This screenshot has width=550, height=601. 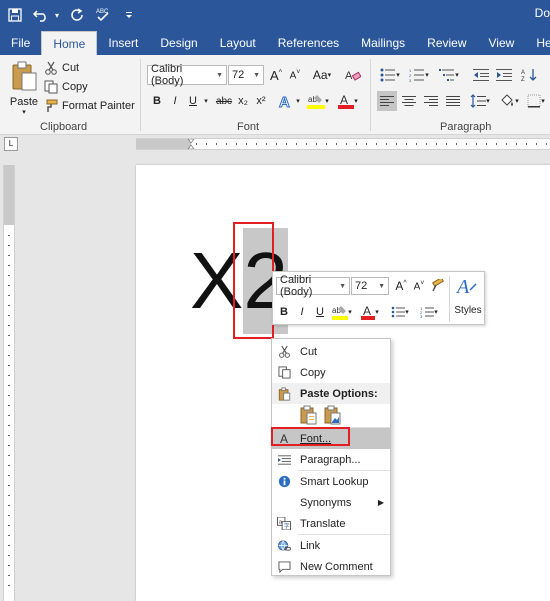 I want to click on decrease-indent-button, so click(x=481, y=75).